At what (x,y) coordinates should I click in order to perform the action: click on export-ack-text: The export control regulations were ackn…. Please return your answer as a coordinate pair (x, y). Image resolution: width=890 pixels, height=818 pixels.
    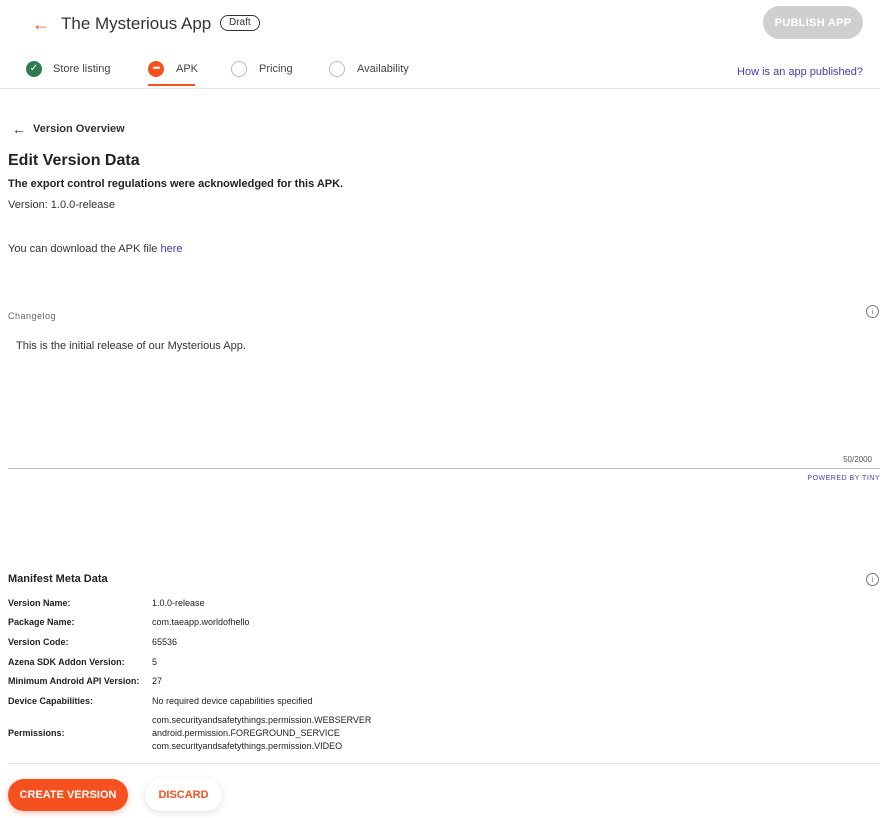
    Looking at the image, I should click on (176, 184).